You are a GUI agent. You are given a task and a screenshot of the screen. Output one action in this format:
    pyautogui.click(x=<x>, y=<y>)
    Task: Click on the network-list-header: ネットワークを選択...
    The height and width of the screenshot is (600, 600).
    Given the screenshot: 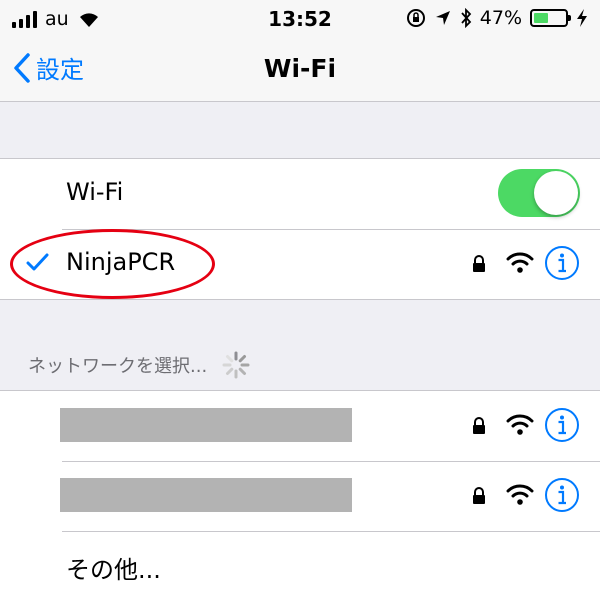 What is the action you would take?
    pyautogui.click(x=139, y=365)
    